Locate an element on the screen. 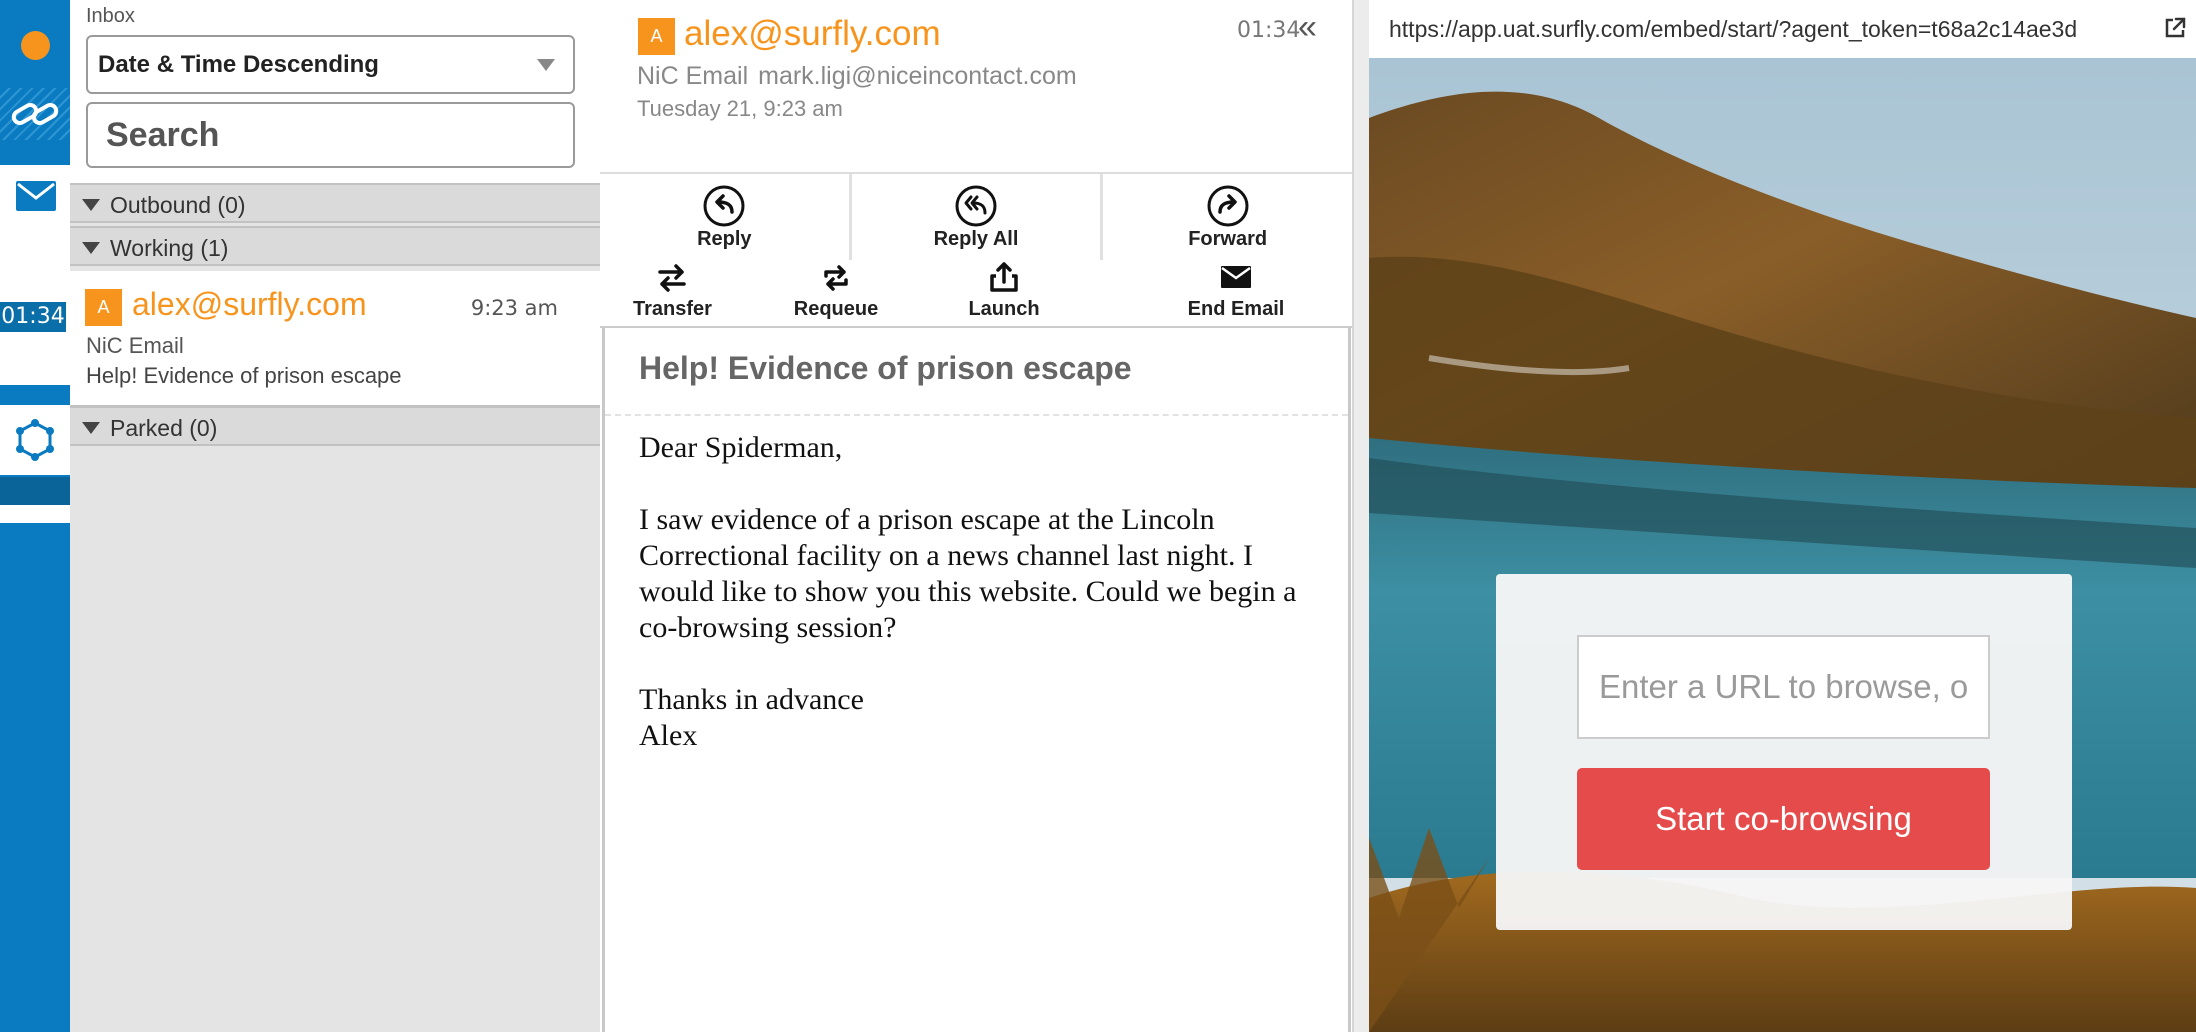 This screenshot has width=2196, height=1032. start-cobrowsing-button: Start co-browsing is located at coordinates (1783, 819).